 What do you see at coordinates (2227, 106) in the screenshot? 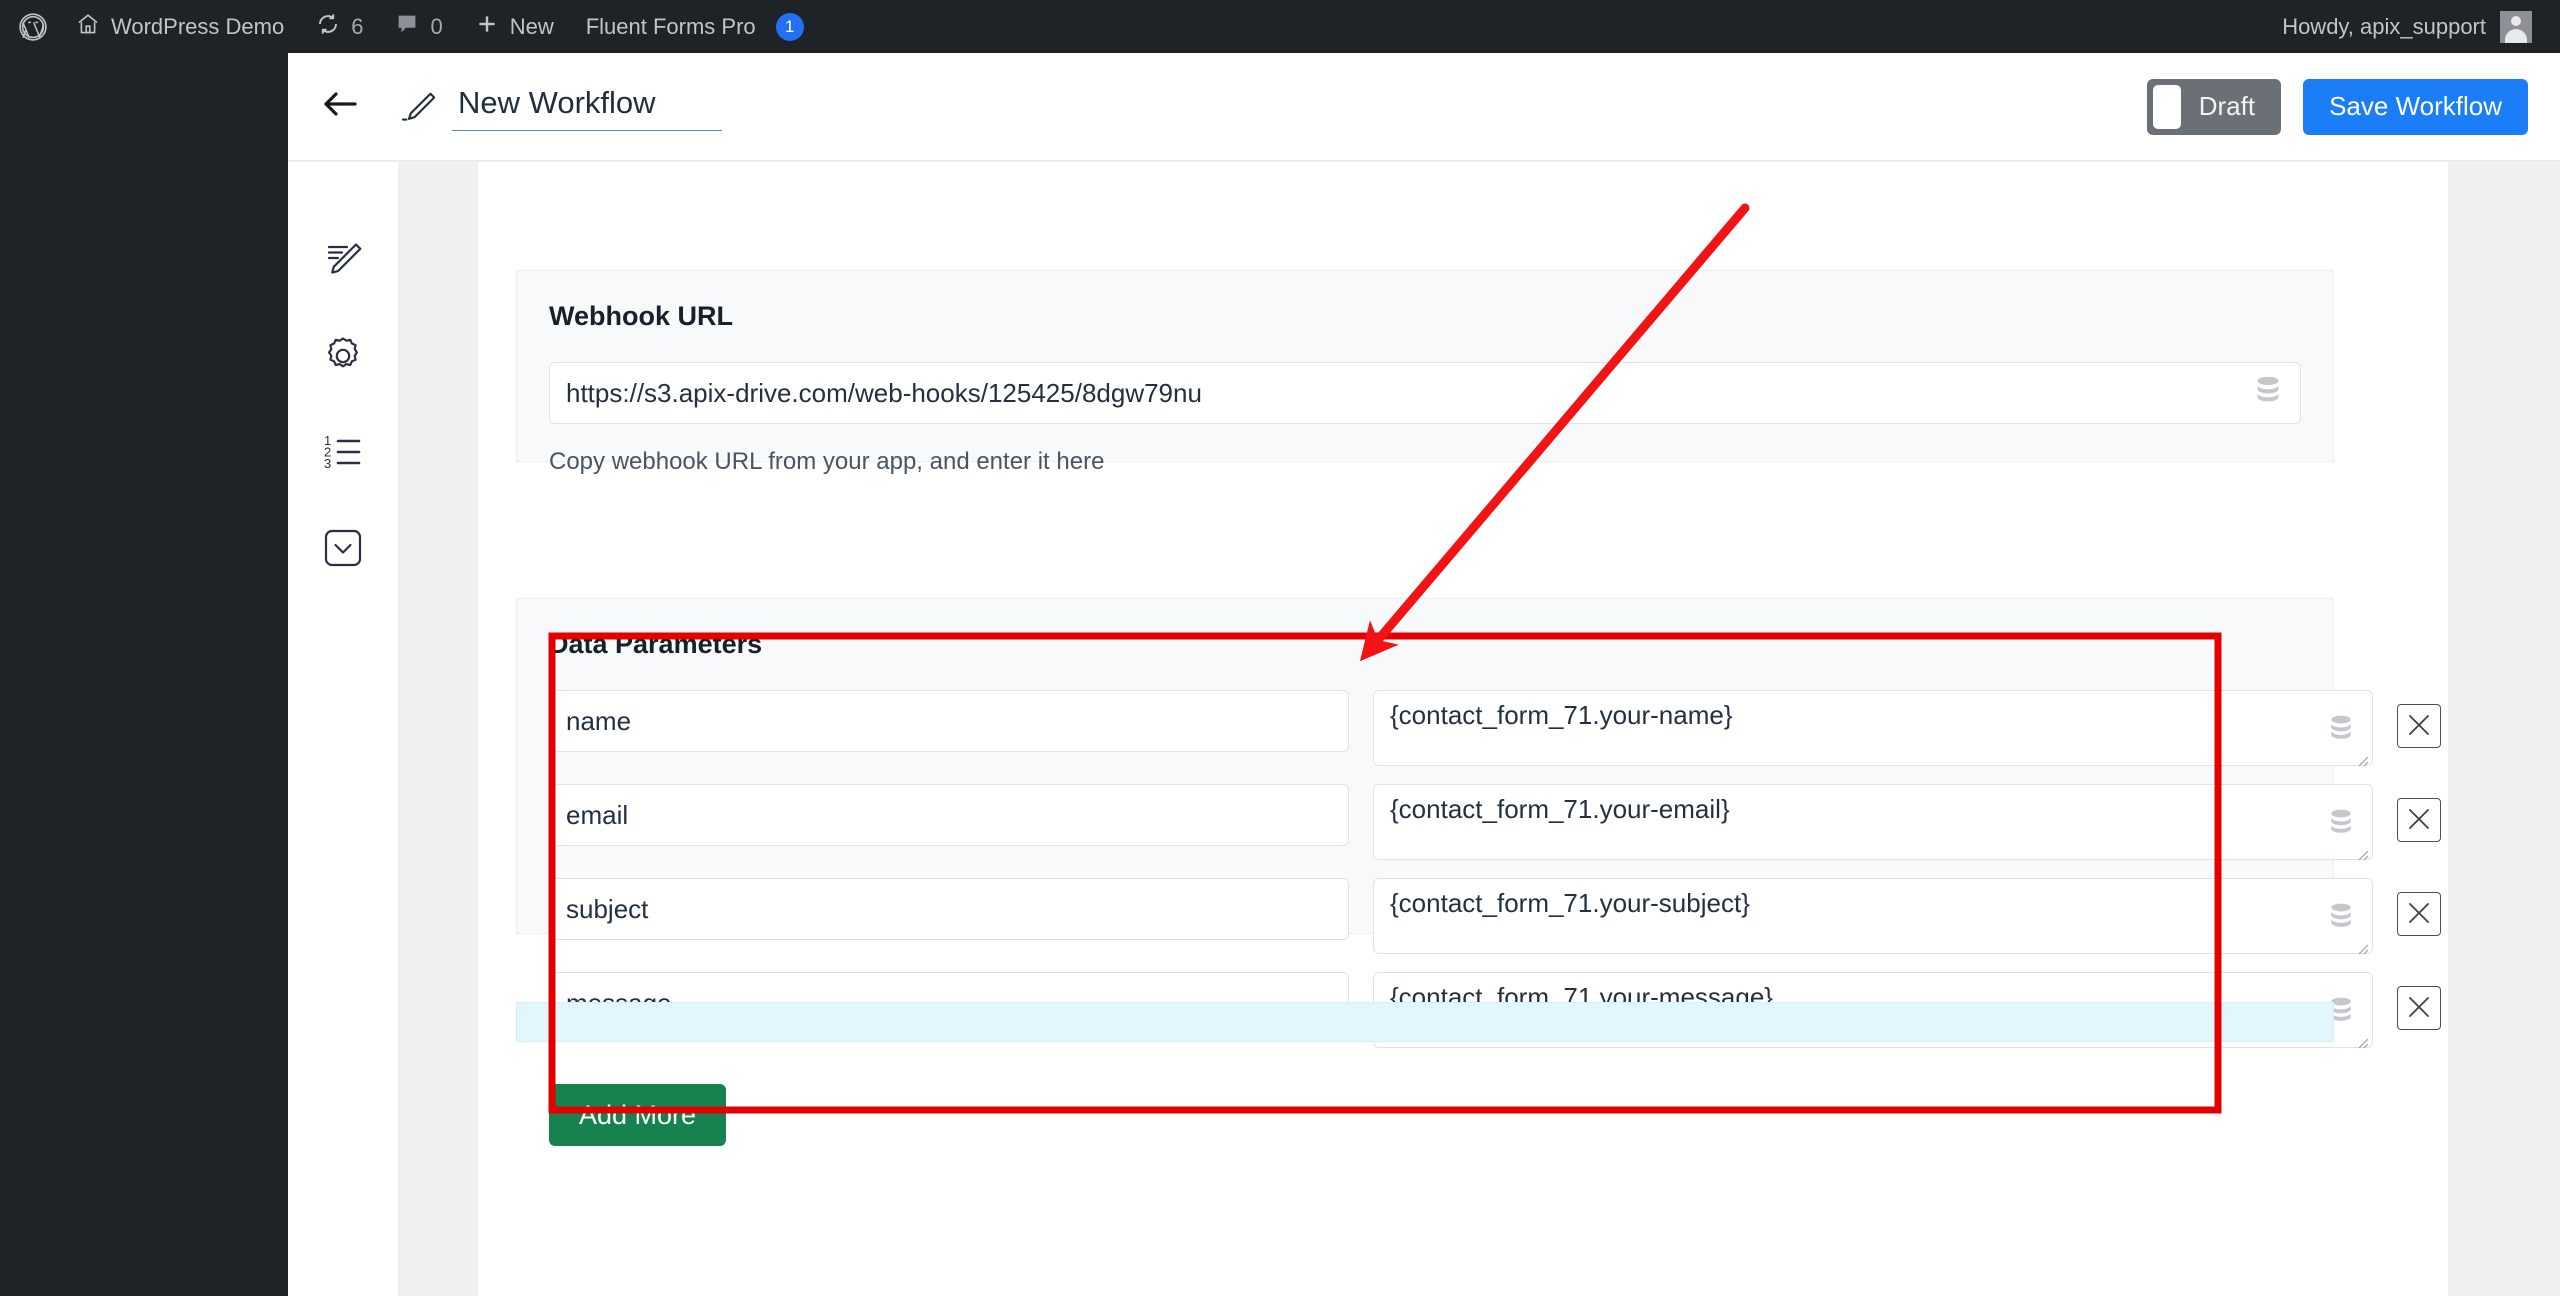
I see `draft-status-label: Draft` at bounding box center [2227, 106].